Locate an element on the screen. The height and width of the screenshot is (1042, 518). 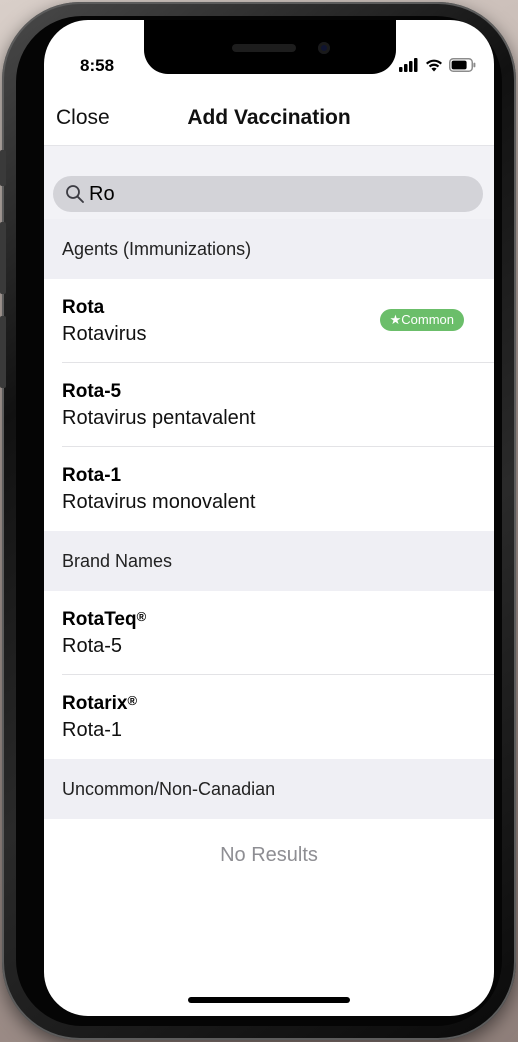
item-title: Rota is located at coordinates (83, 307).